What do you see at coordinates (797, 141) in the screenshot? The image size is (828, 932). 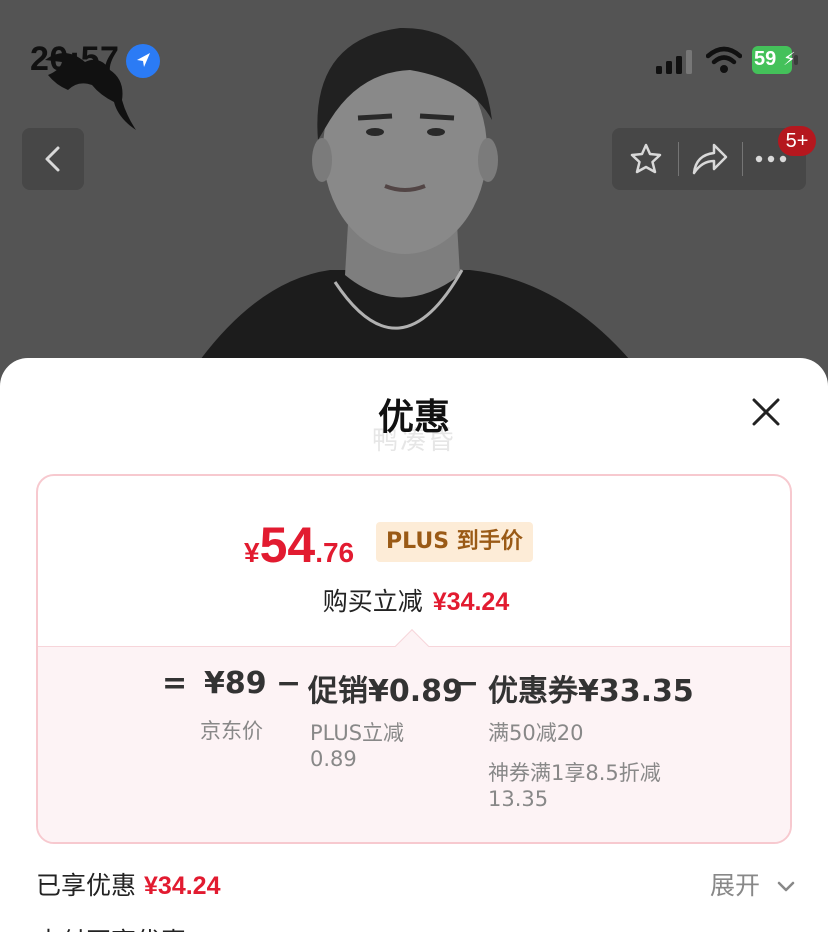 I see `notification-badge: 5+` at bounding box center [797, 141].